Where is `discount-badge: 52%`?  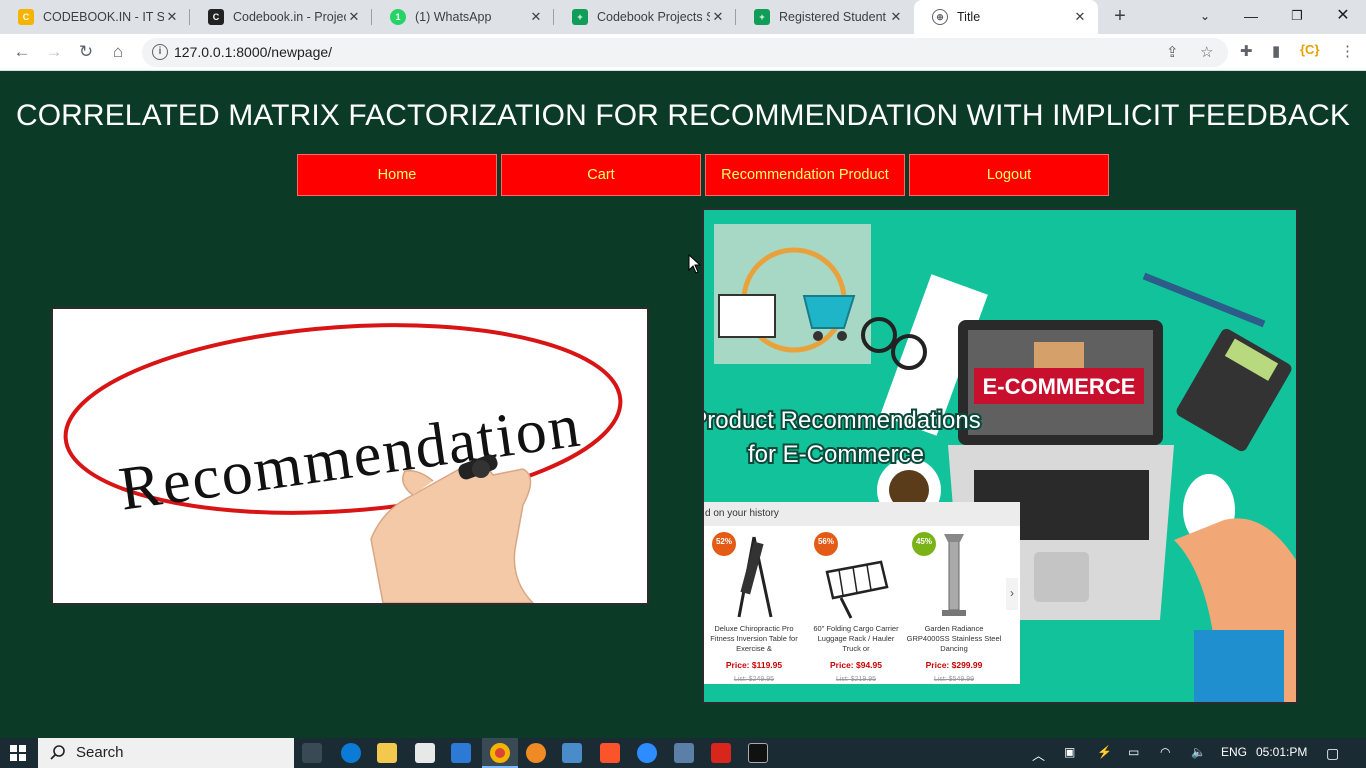 discount-badge: 52% is located at coordinates (724, 544).